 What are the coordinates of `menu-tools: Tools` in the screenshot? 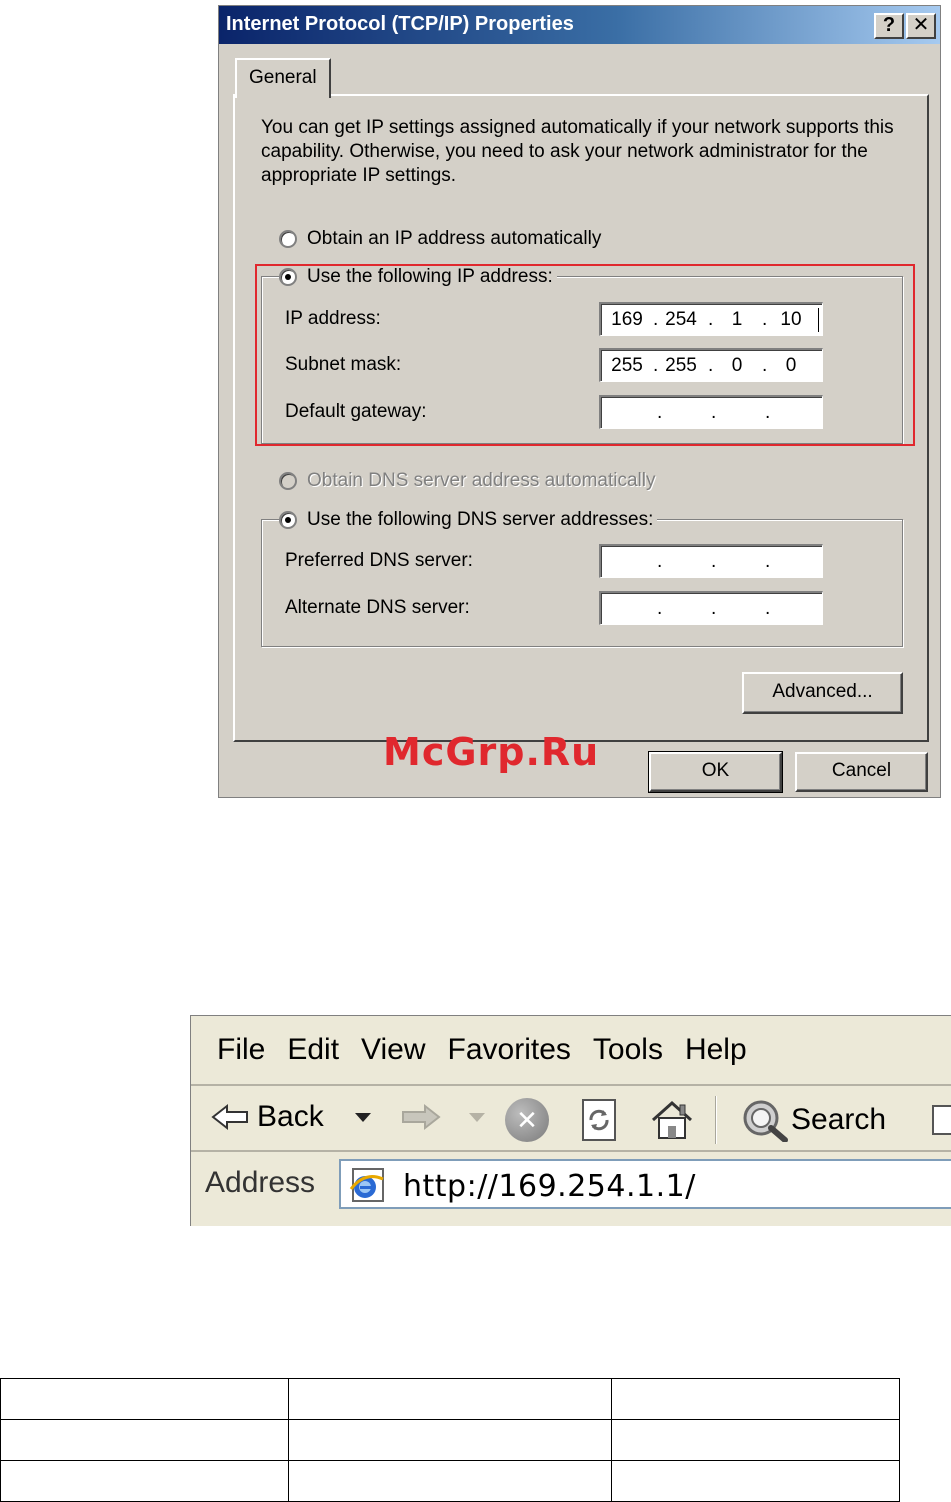 It's located at (628, 1050).